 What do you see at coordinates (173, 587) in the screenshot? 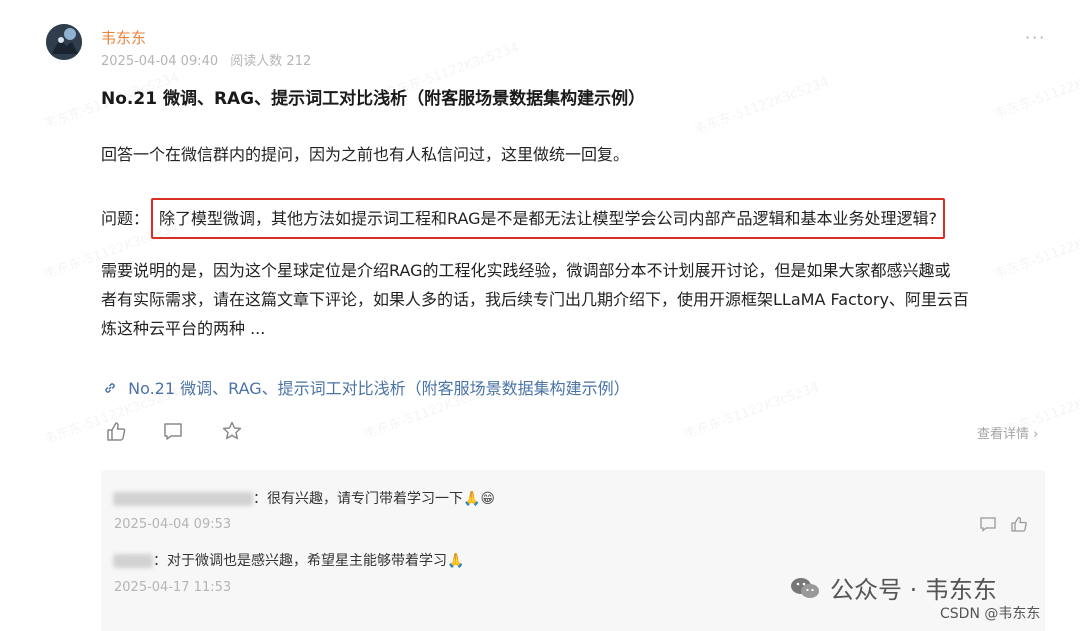
I see `comment-date: 2025-04-17 11:53` at bounding box center [173, 587].